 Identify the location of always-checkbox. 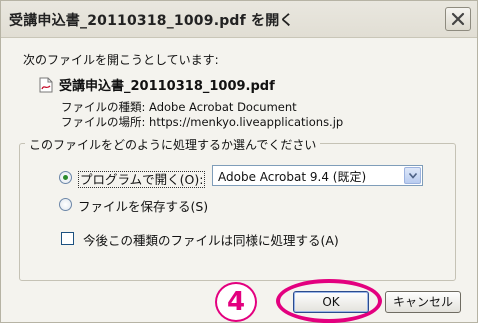
(67, 238).